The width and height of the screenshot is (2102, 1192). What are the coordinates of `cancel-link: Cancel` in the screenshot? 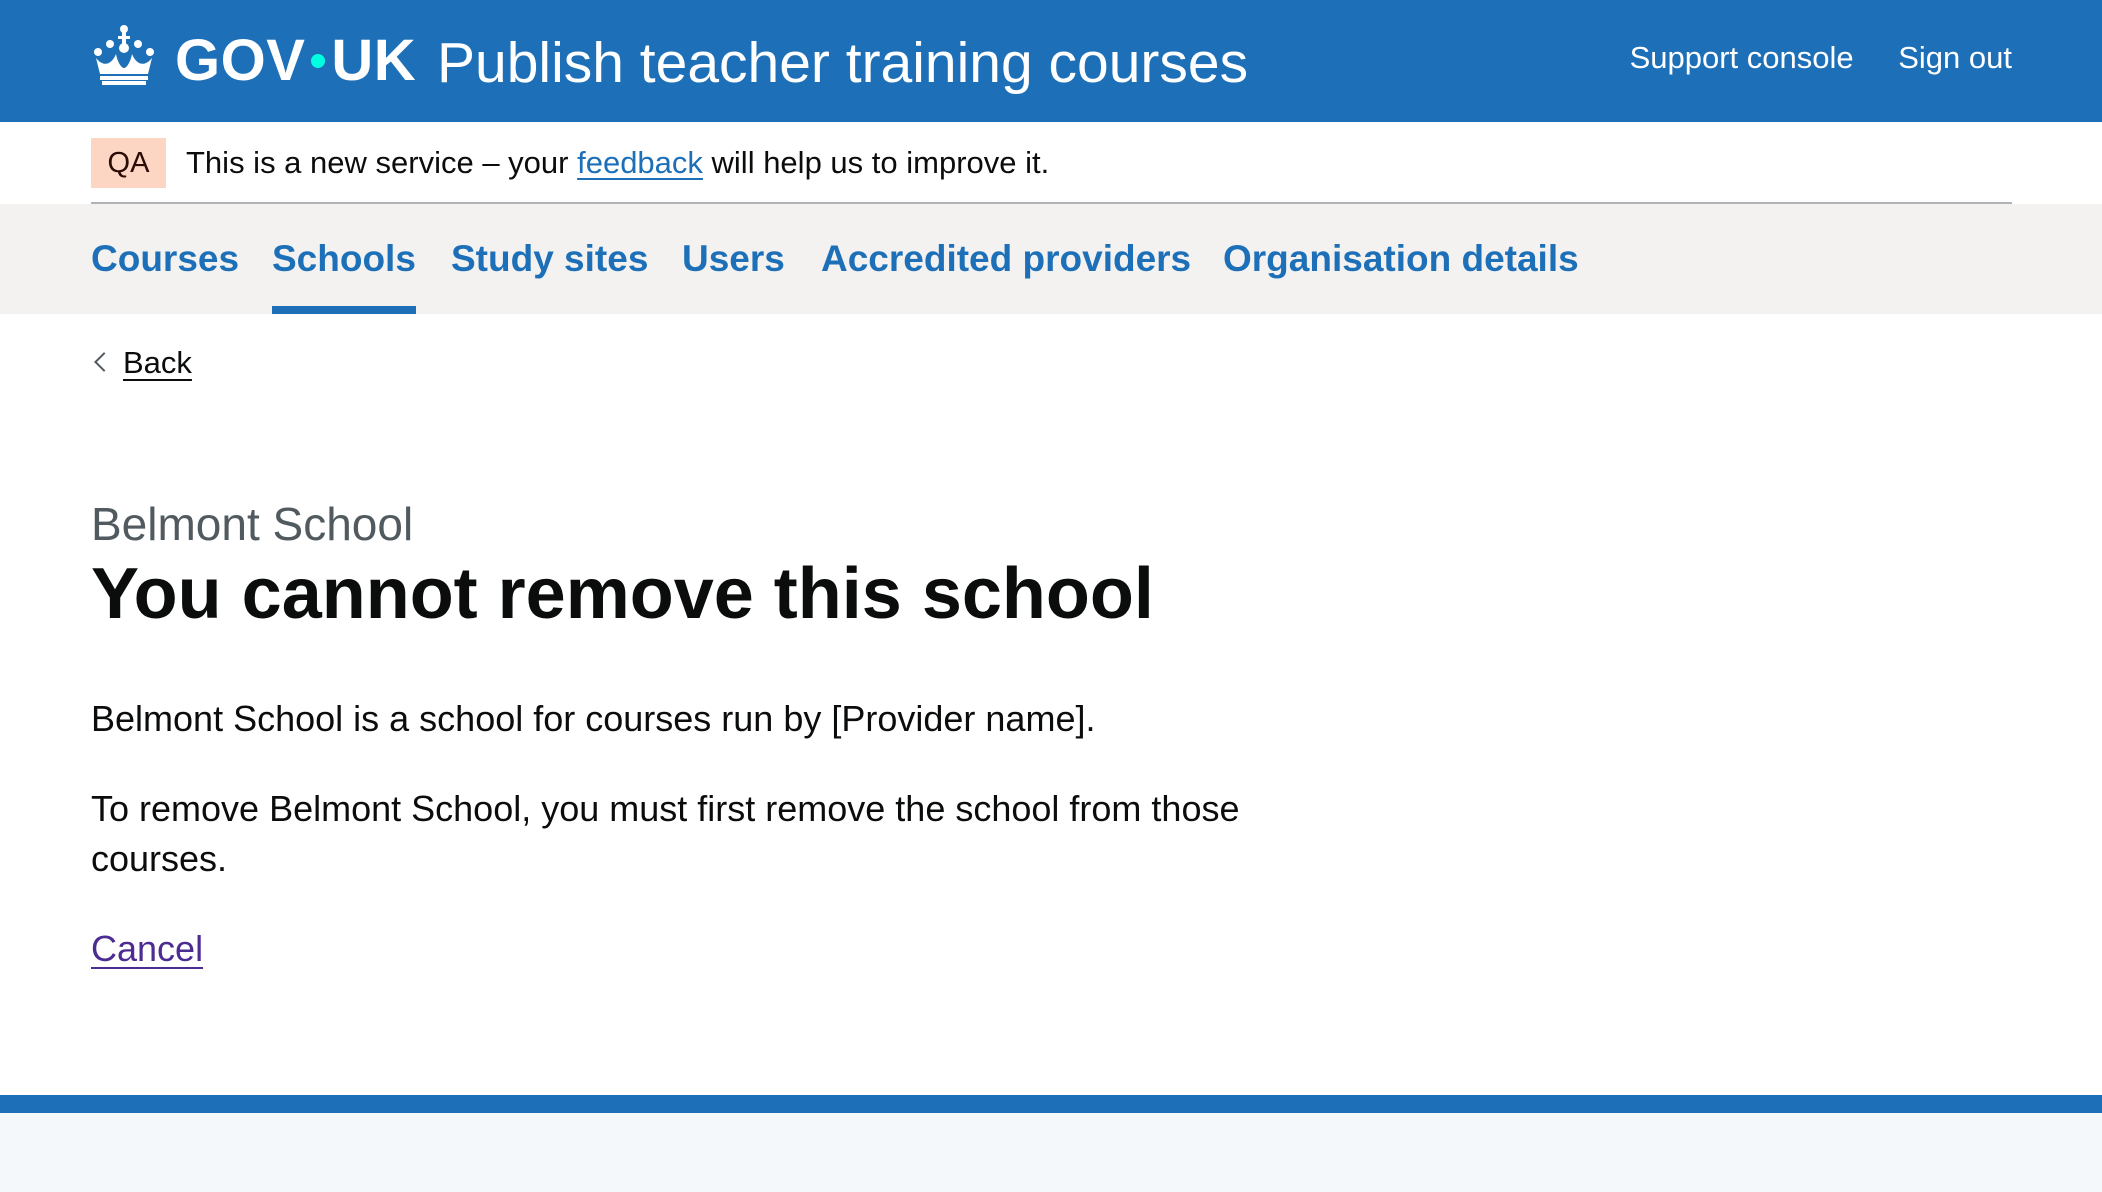 It's located at (147, 949).